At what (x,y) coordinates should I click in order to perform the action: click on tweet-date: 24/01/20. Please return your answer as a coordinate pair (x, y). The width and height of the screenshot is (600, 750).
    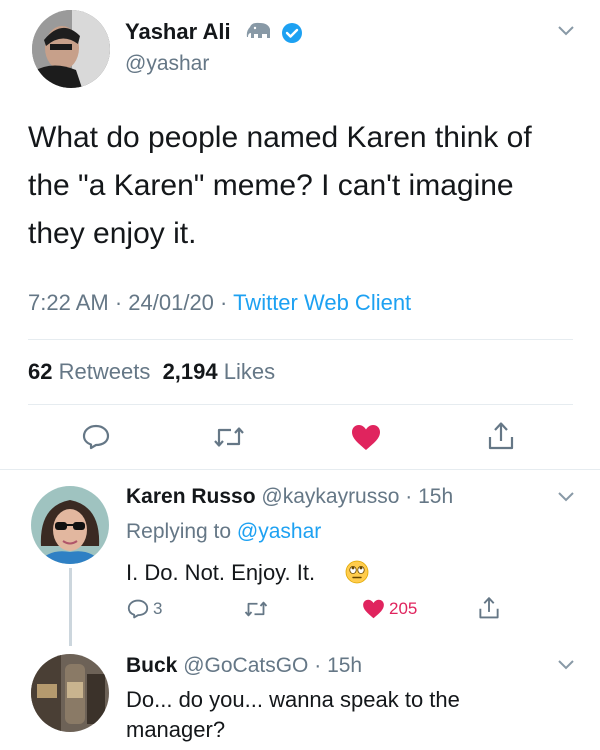
    Looking at the image, I should click on (171, 302).